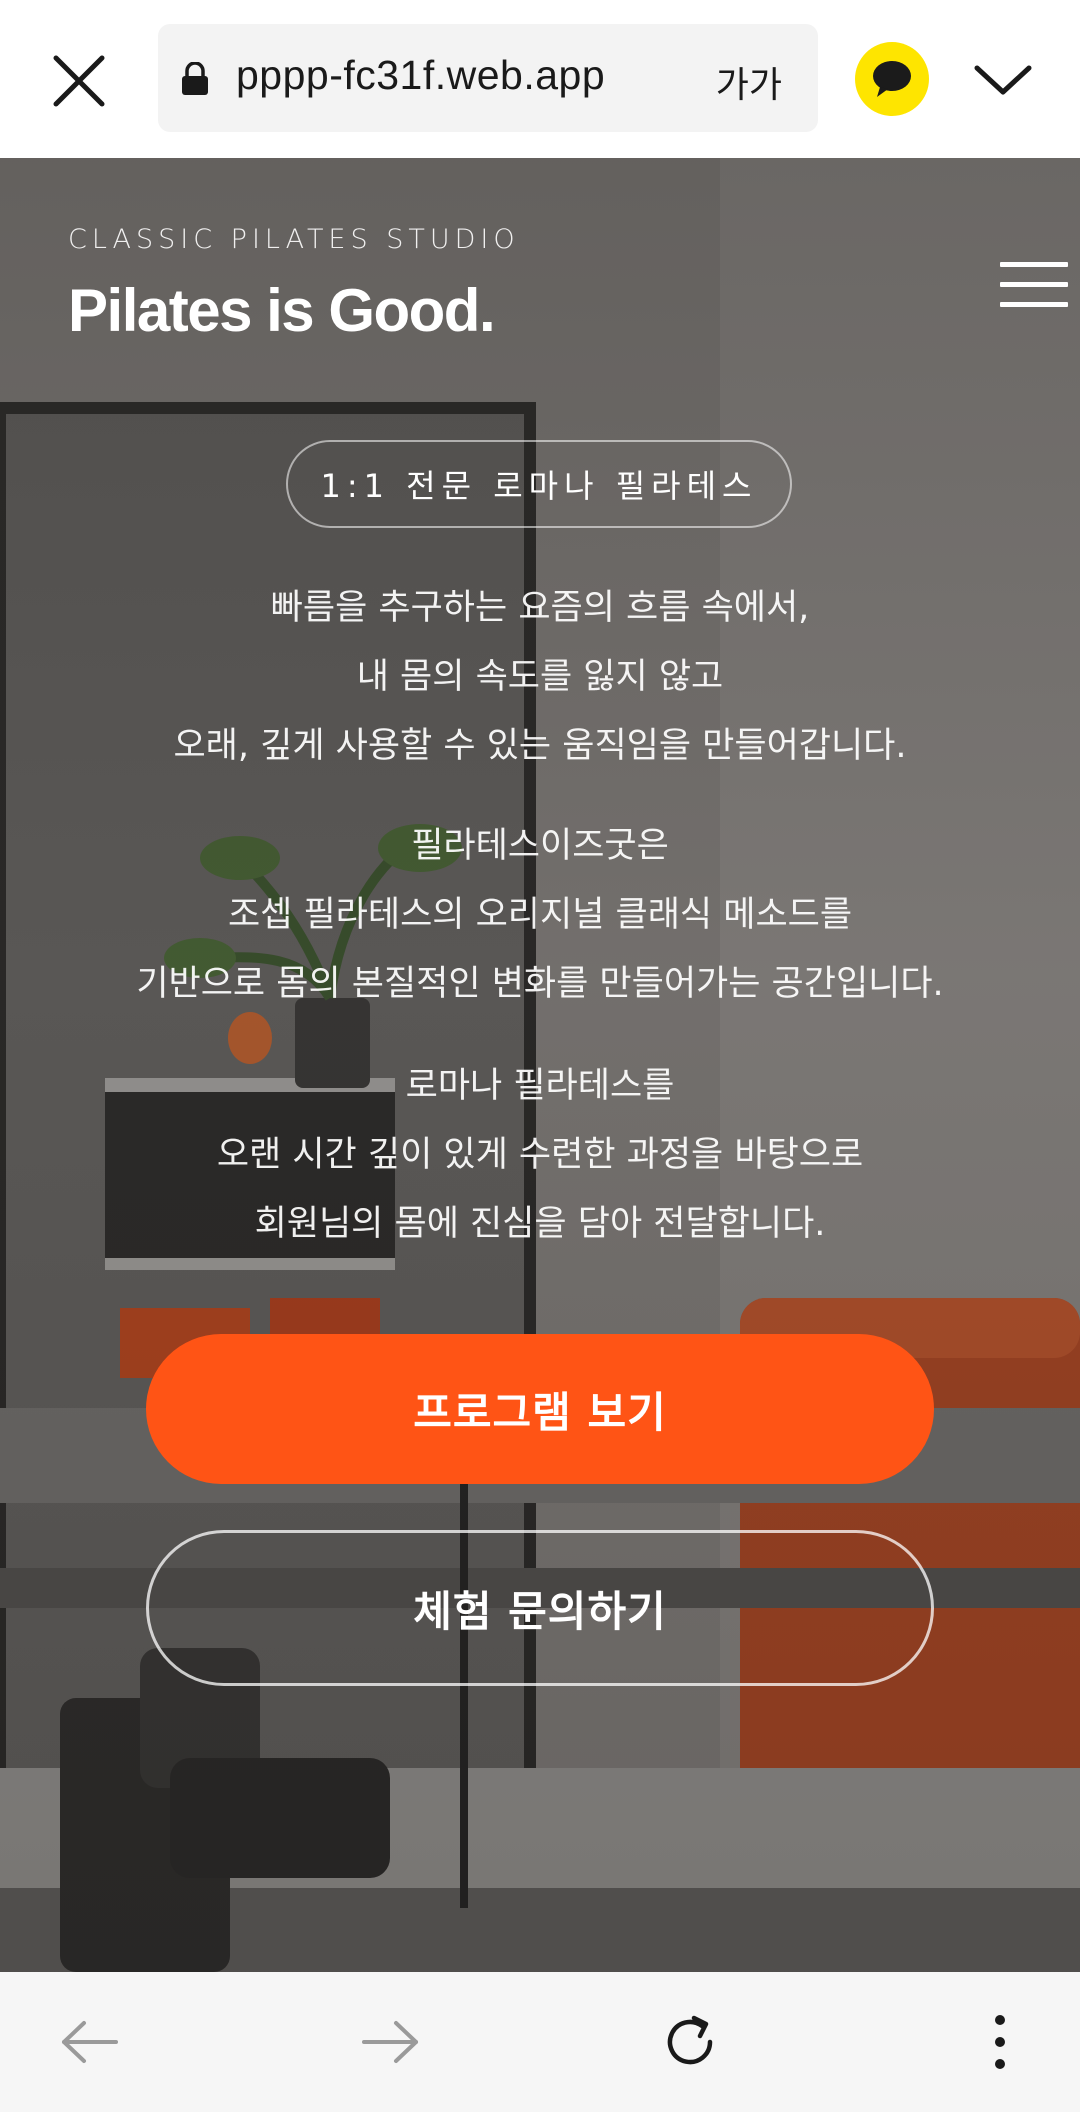 This screenshot has width=1080, height=2112. Describe the element at coordinates (540, 846) in the screenshot. I see `intro-line: 필라테스이즈굿은` at that location.